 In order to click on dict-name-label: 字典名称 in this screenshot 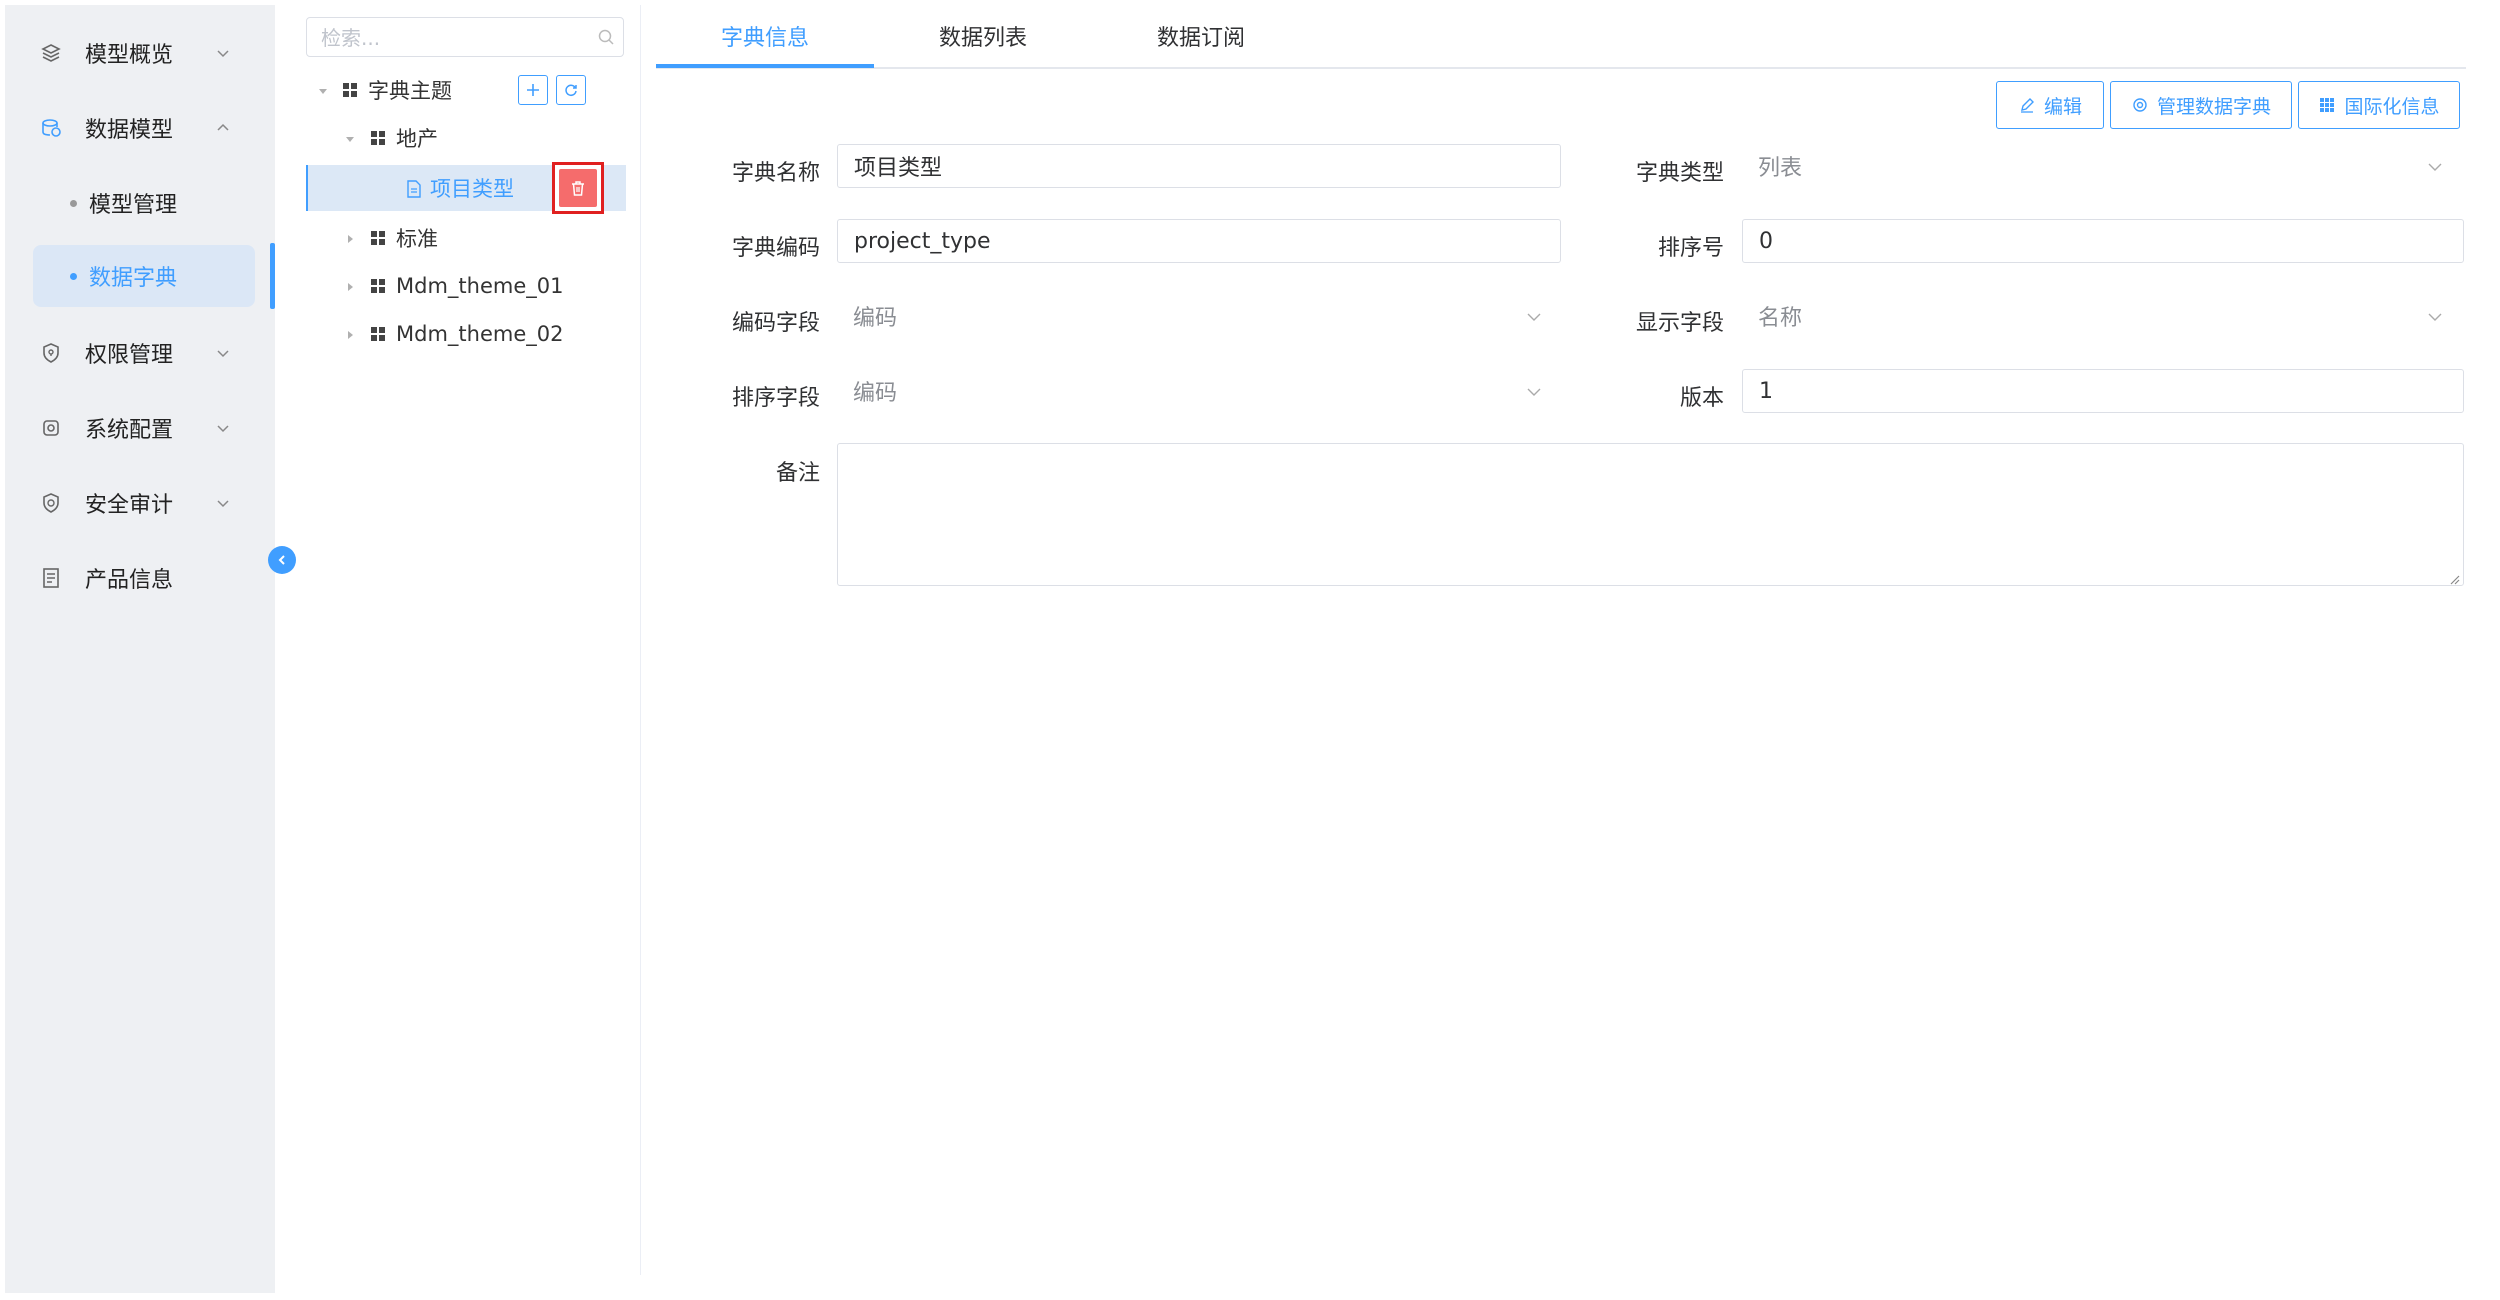, I will do `click(775, 173)`.